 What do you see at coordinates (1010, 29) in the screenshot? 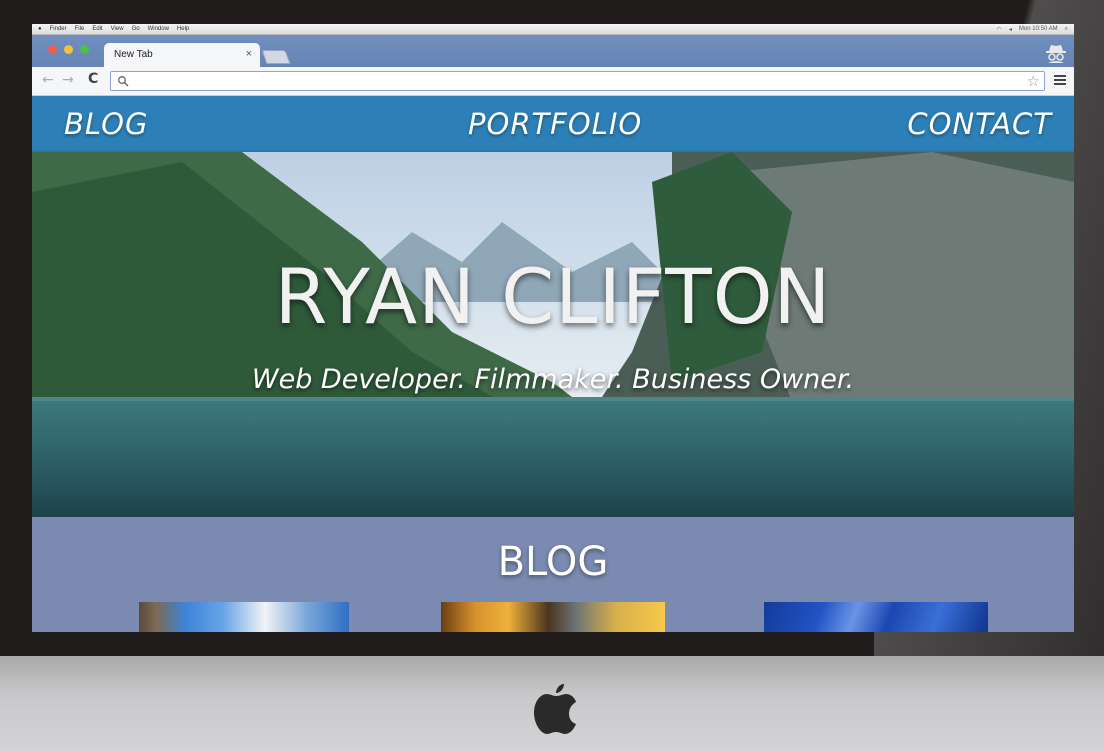
I see `volume-icon: ◂` at bounding box center [1010, 29].